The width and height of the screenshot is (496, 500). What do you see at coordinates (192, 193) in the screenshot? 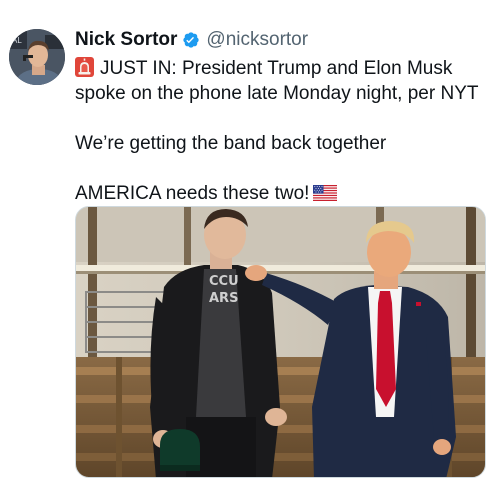
I see `tweet-line-3-text: AMERICA needs these two!` at bounding box center [192, 193].